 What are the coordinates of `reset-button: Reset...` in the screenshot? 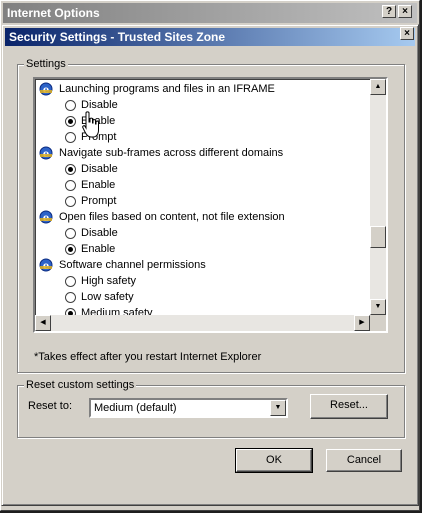 It's located at (349, 406).